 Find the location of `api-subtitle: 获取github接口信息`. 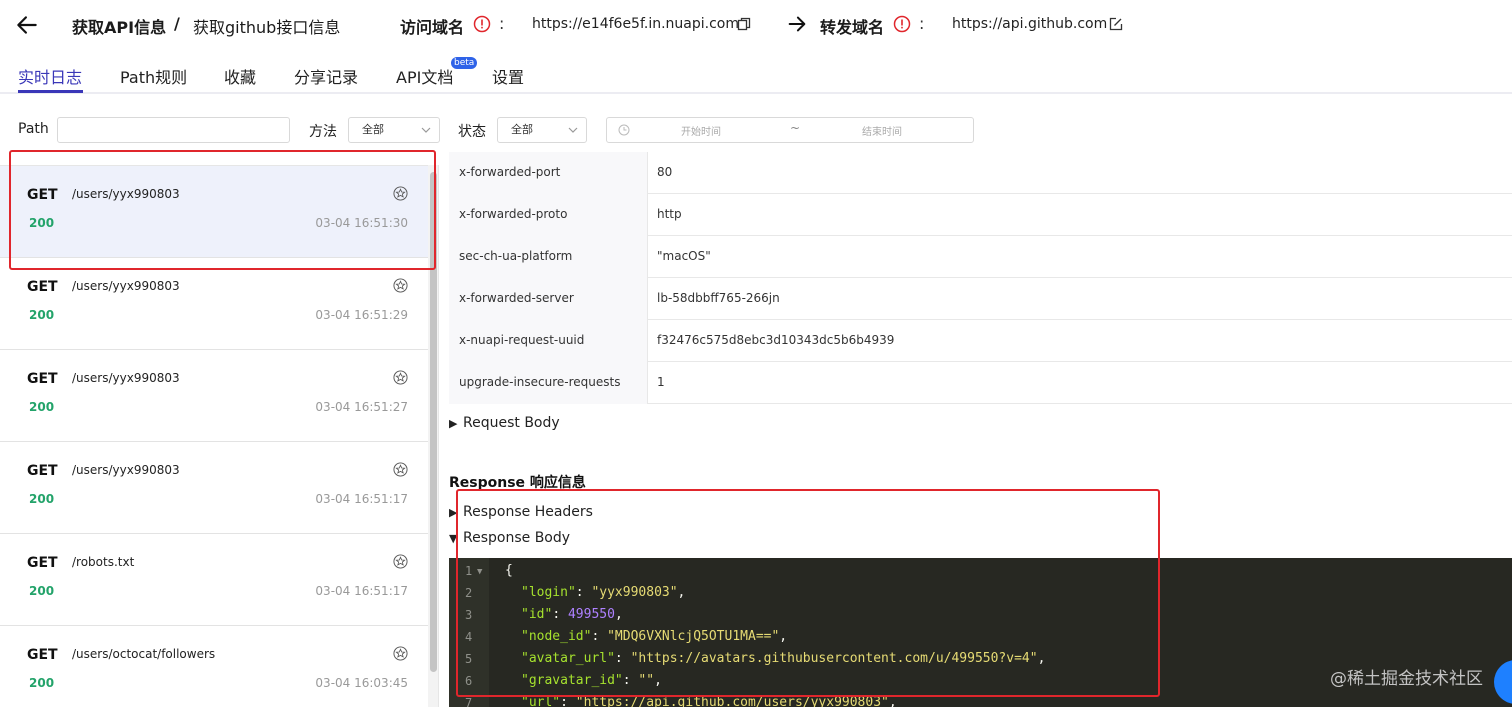

api-subtitle: 获取github接口信息 is located at coordinates (267, 27).